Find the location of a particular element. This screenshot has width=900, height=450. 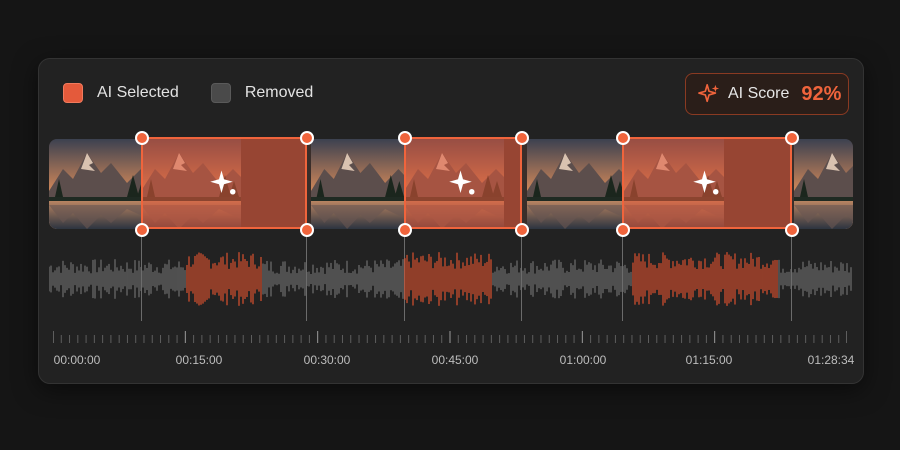

time-ruler is located at coordinates (450, 339).